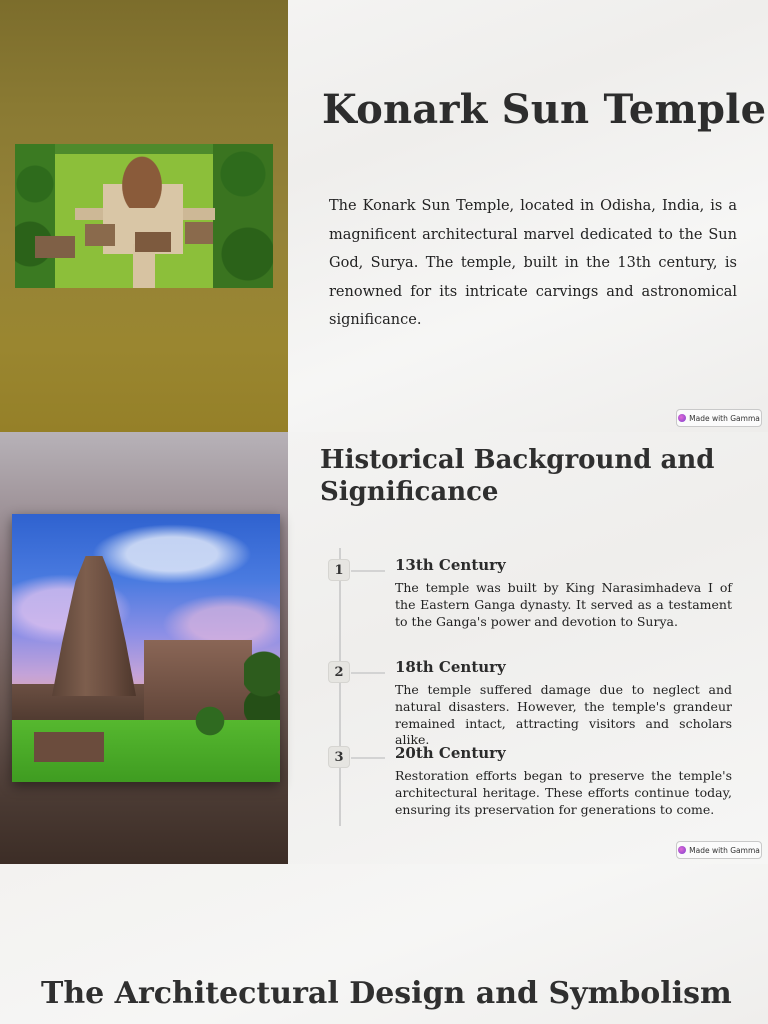  What do you see at coordinates (517, 476) in the screenshot?
I see `section-title: Historical Background and Significance` at bounding box center [517, 476].